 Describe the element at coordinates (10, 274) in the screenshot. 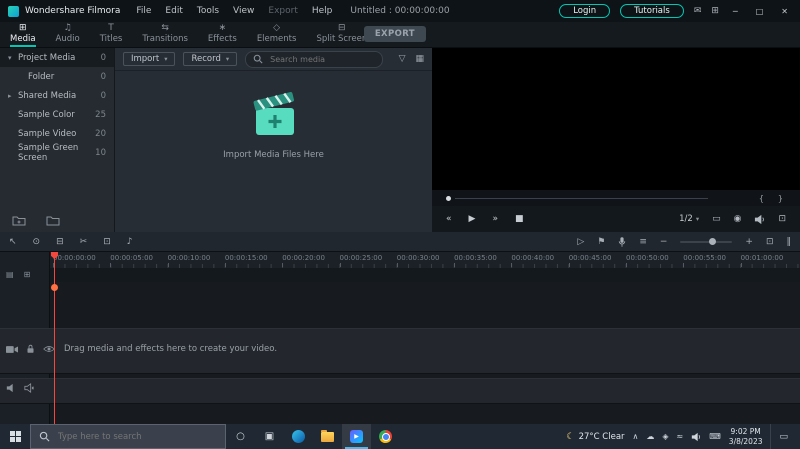

I see `manage-tracks-icon: ▤` at that location.